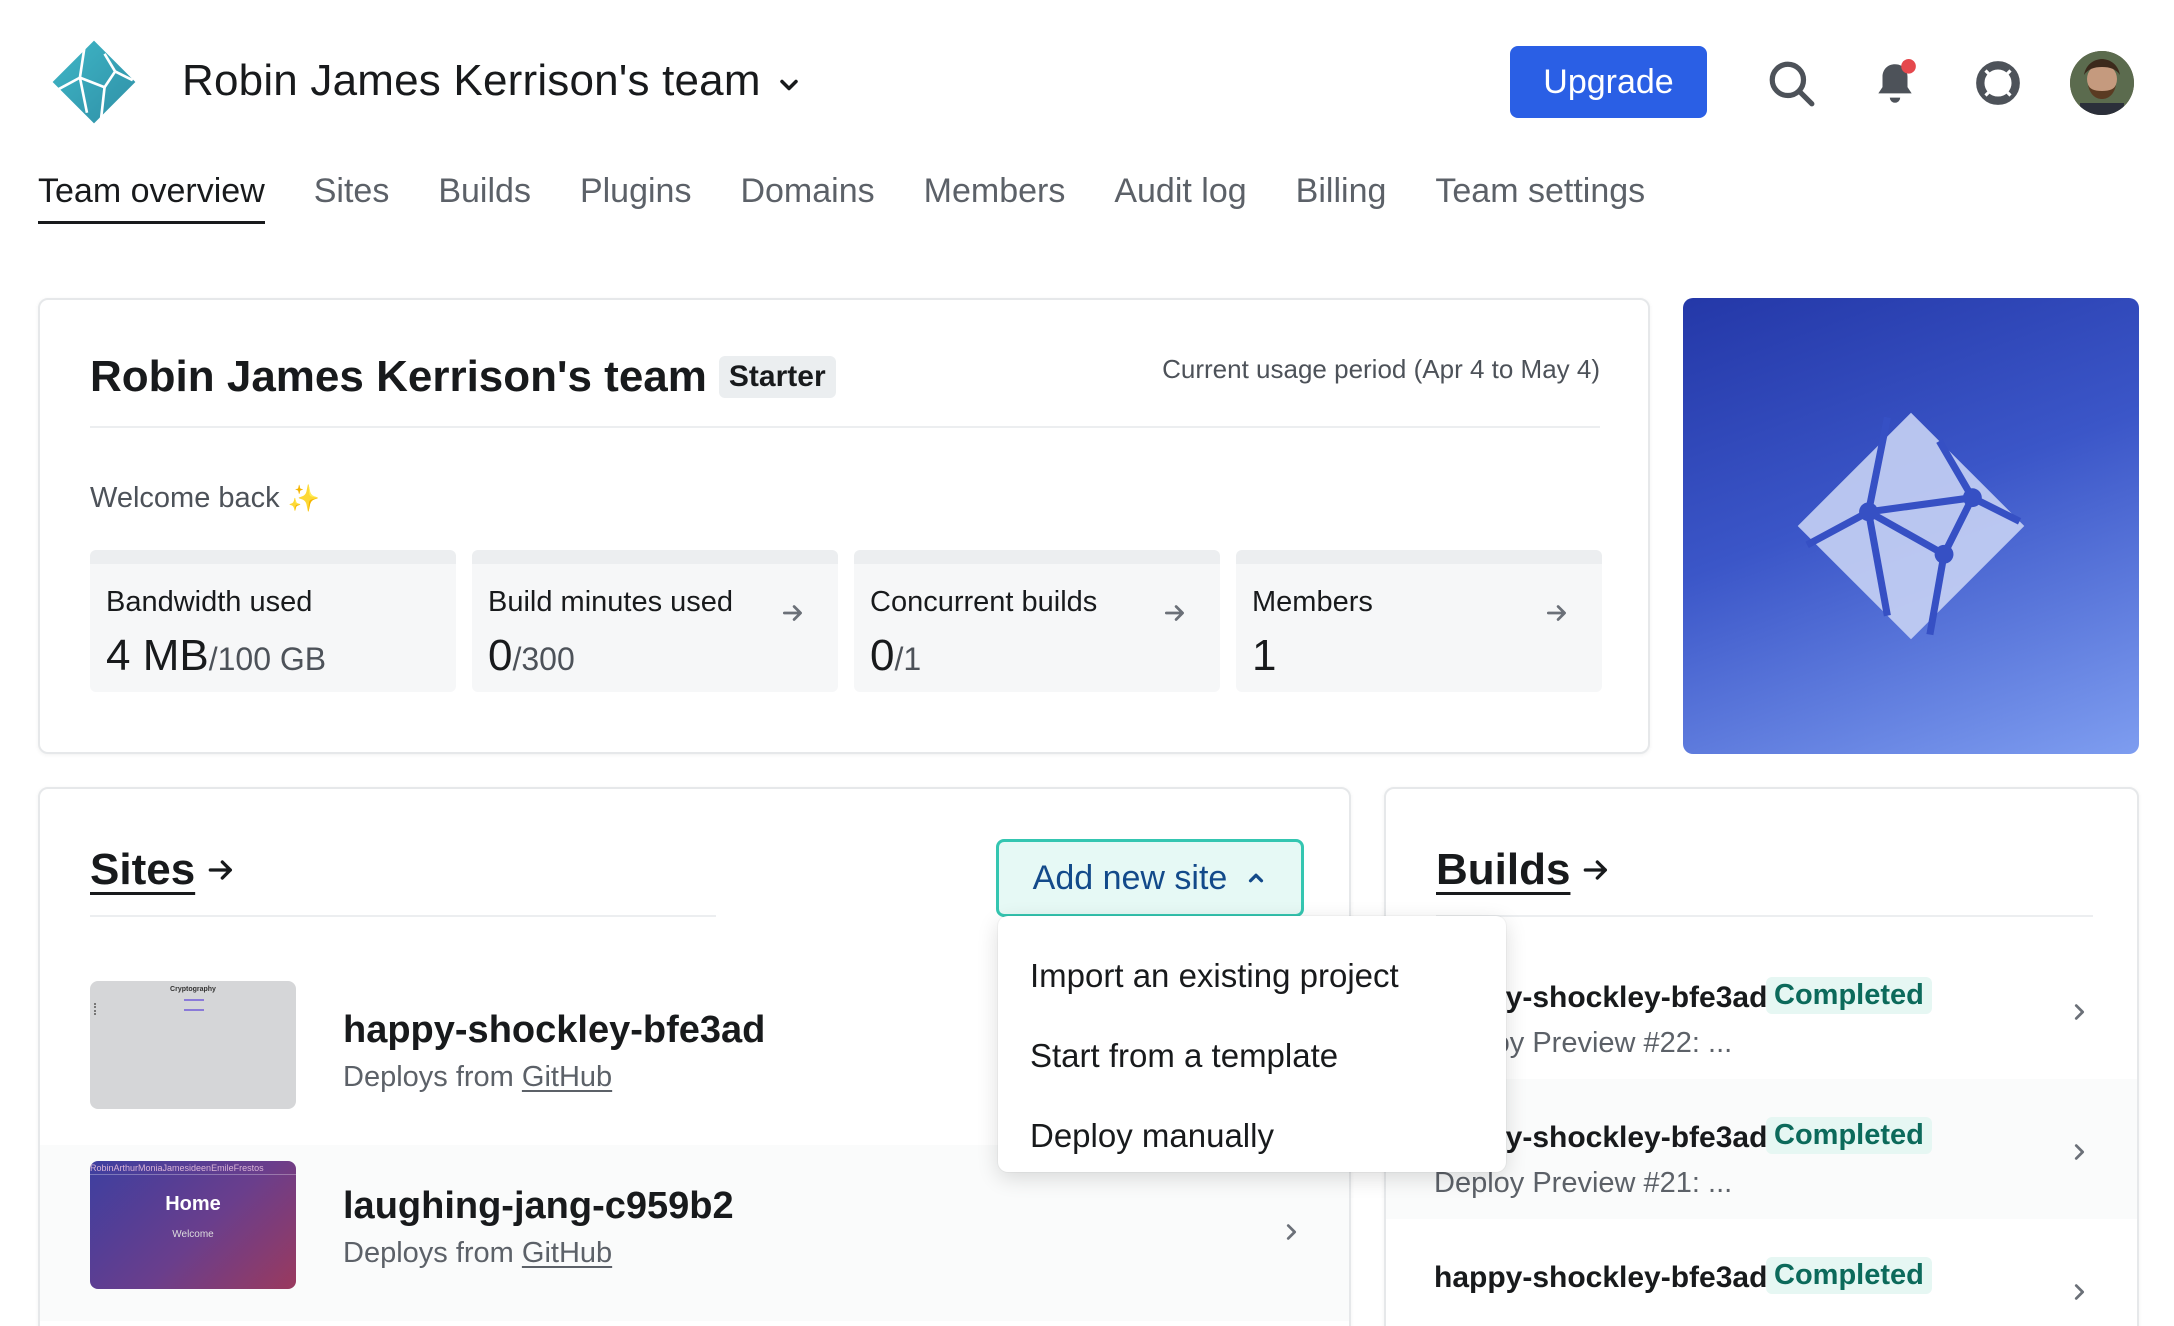  What do you see at coordinates (352, 198) in the screenshot?
I see `tab-sites: Sites` at bounding box center [352, 198].